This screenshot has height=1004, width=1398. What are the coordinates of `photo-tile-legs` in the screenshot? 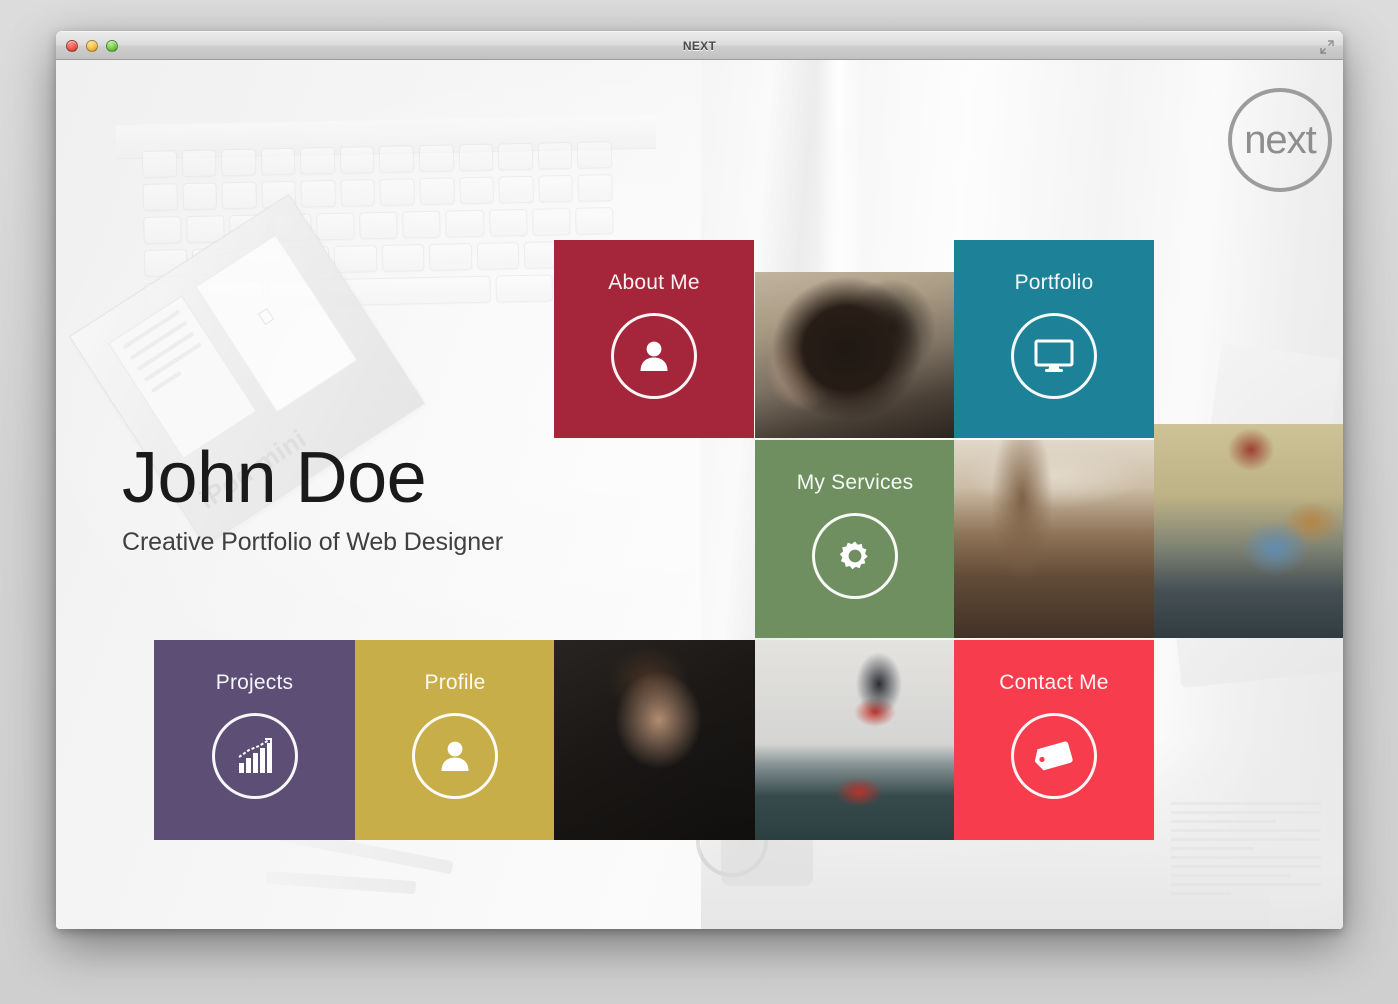 It's located at (1054, 539).